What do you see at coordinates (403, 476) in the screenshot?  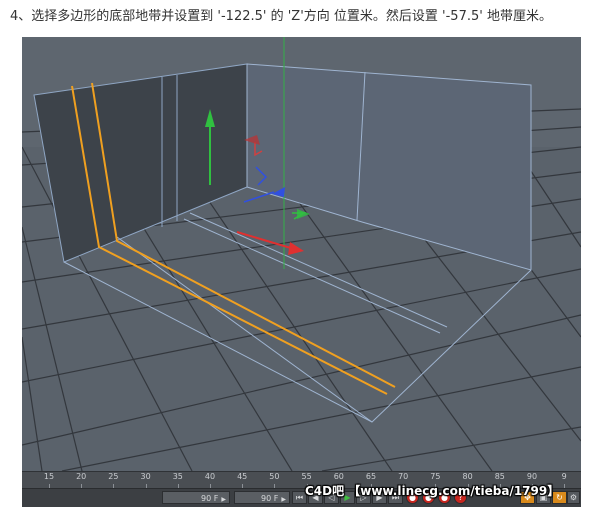 I see `timeline-tick-label: 70` at bounding box center [403, 476].